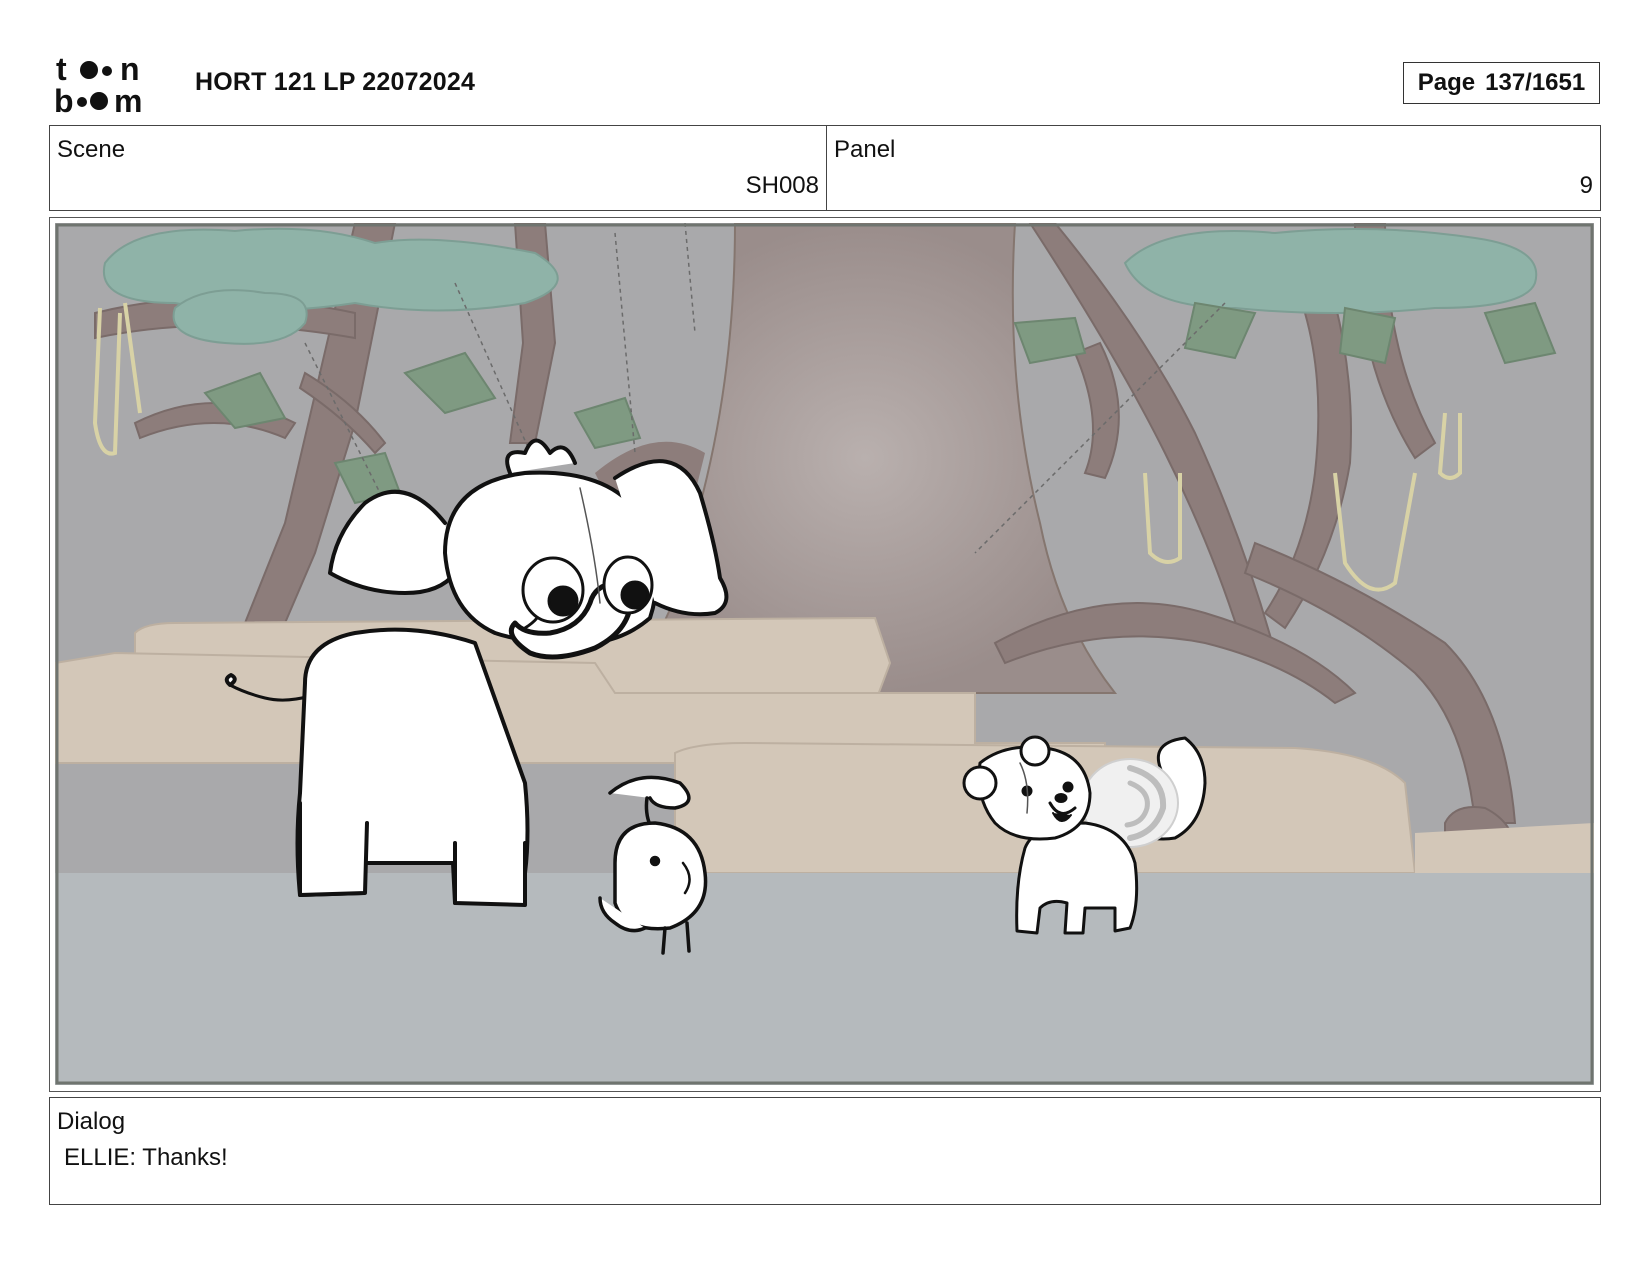  Describe the element at coordinates (130, 69) in the screenshot. I see `svg-text: n` at that location.